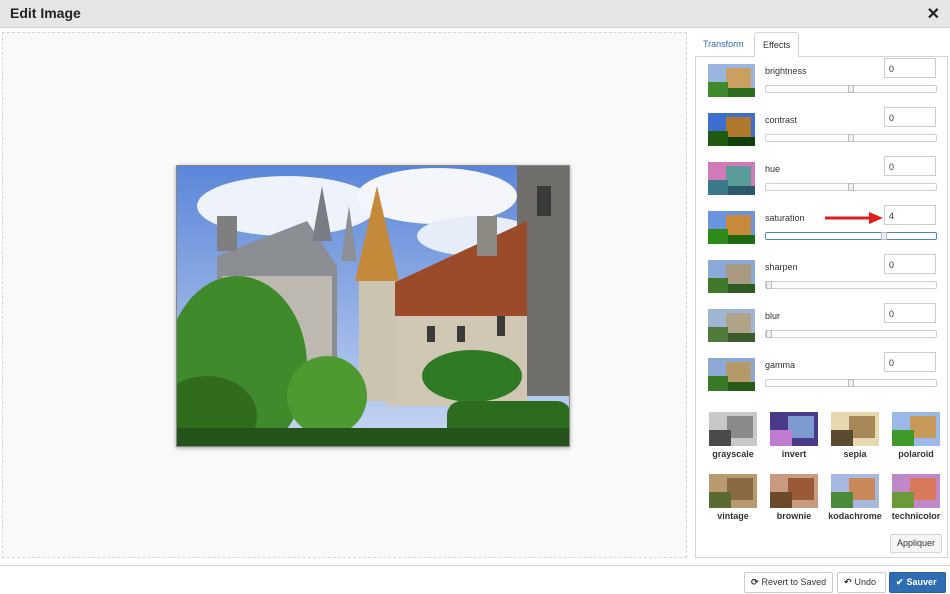  What do you see at coordinates (851, 285) in the screenshot?
I see `sharpen-slider` at bounding box center [851, 285].